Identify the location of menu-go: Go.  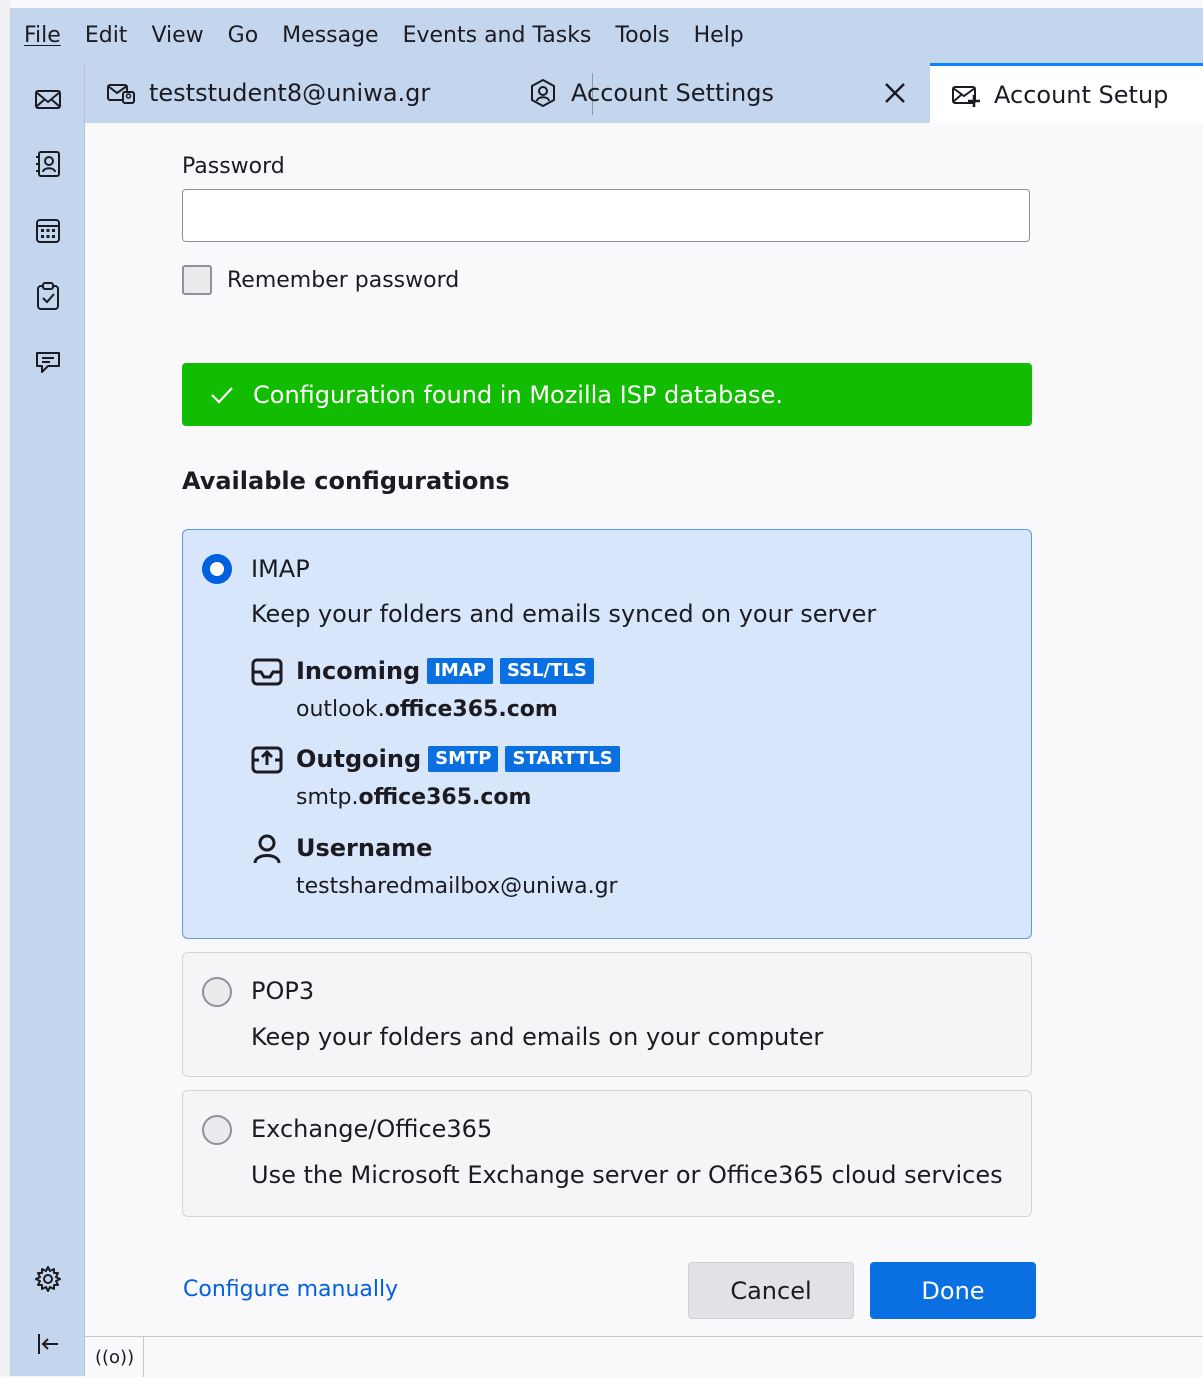
(243, 35).